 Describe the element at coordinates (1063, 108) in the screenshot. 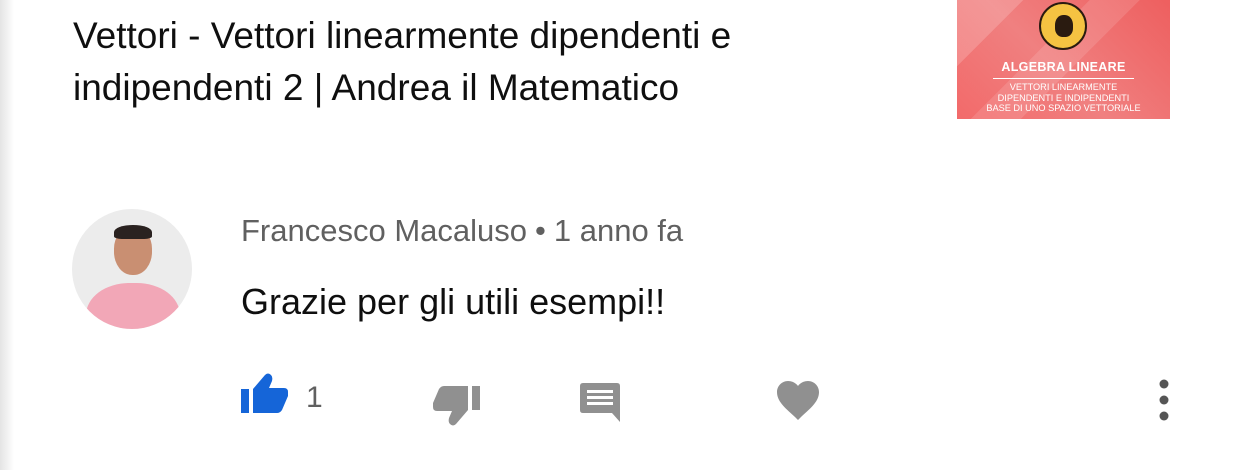

I see `thumbnail-subtitle-line: BASE DI UNO SPAZIO VETTORIALE` at that location.